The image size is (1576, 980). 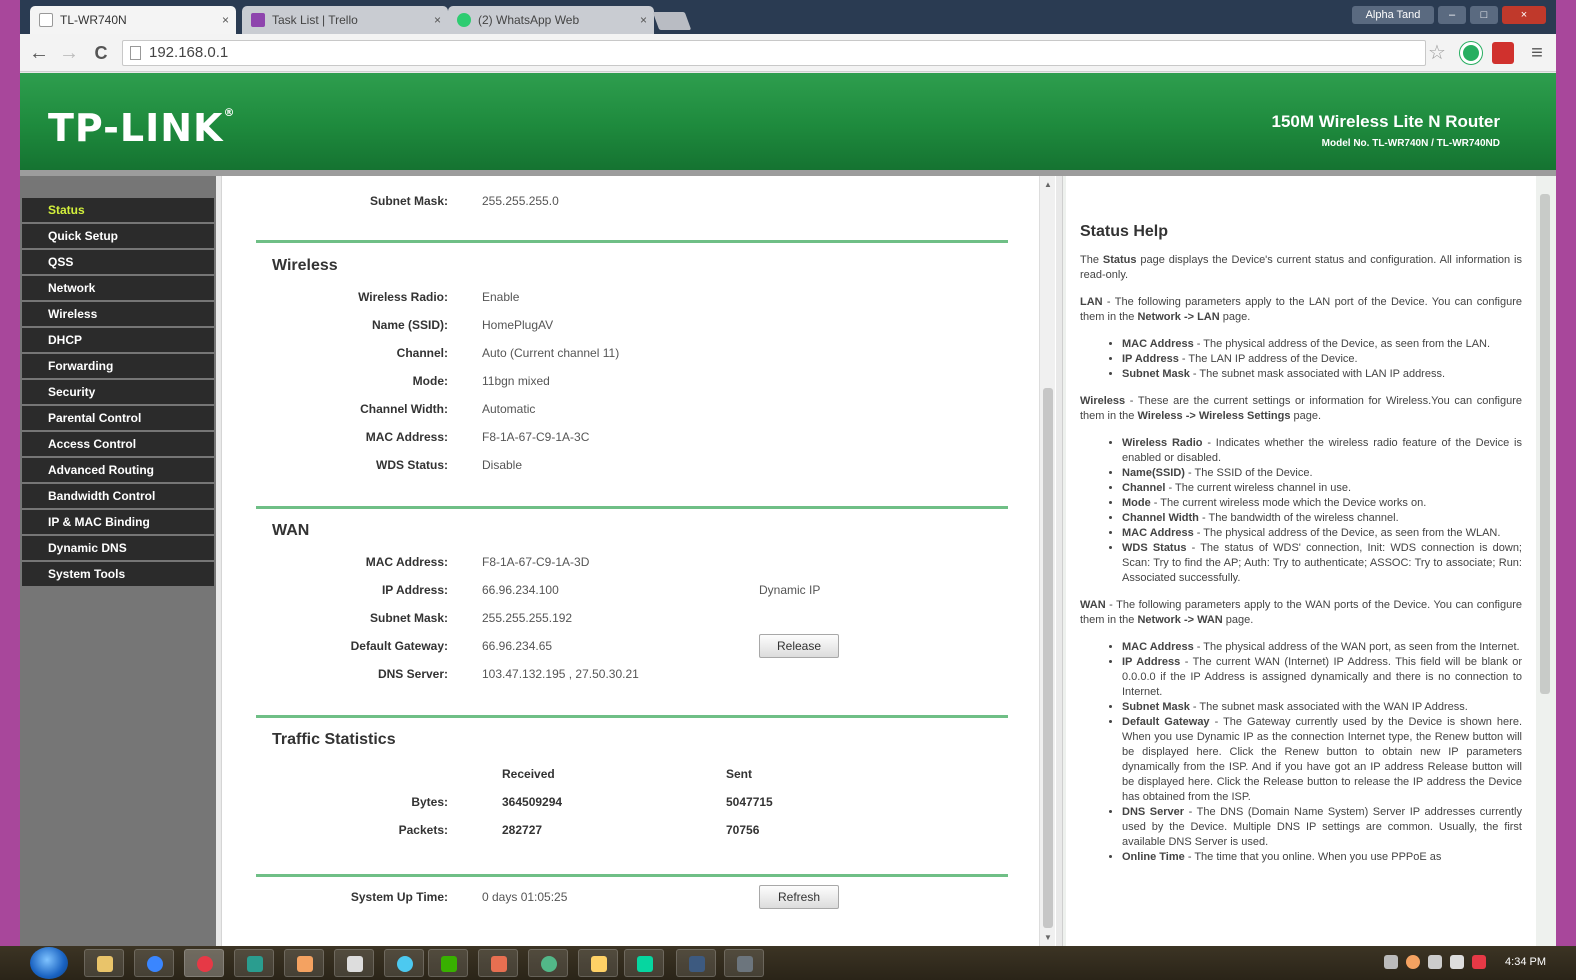 I want to click on sidebar-item-dhcp: DHCP, so click(x=118, y=340).